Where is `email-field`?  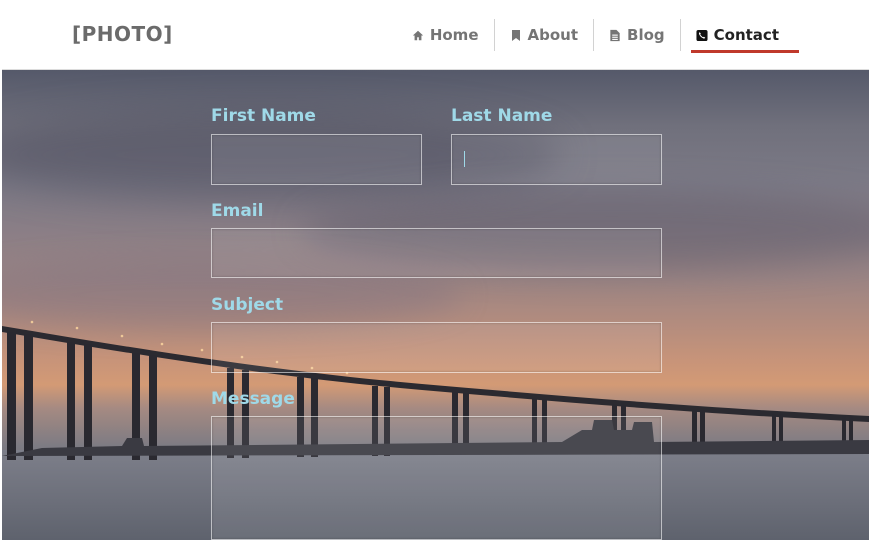 email-field is located at coordinates (436, 253).